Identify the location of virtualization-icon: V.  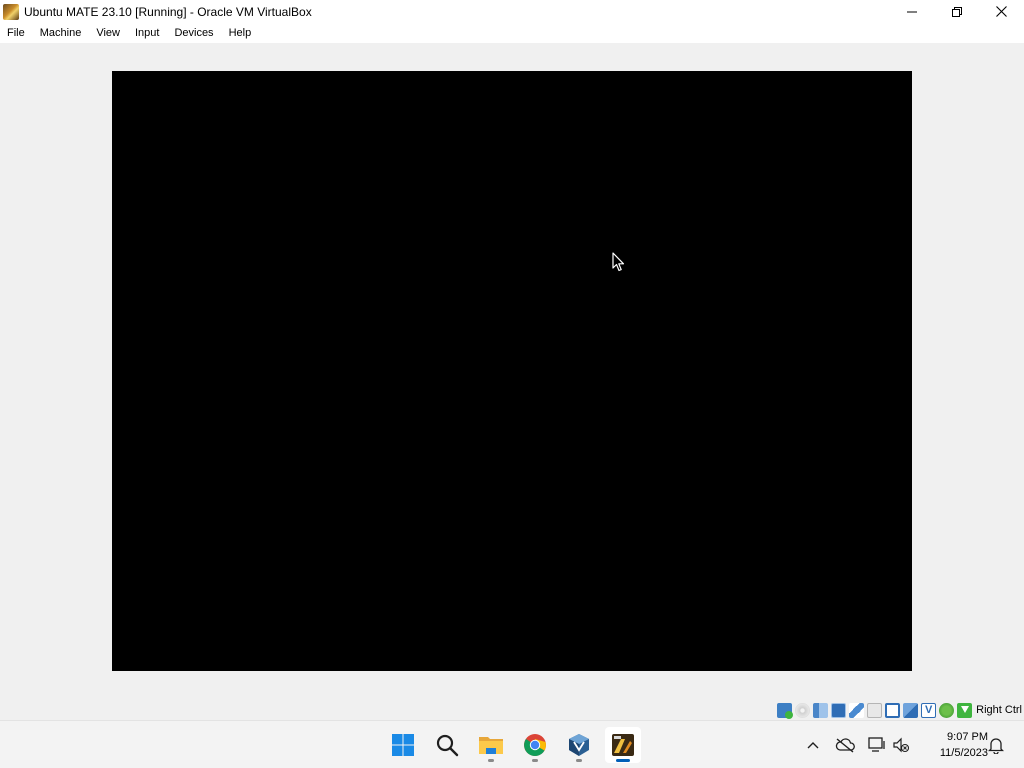
(929, 710).